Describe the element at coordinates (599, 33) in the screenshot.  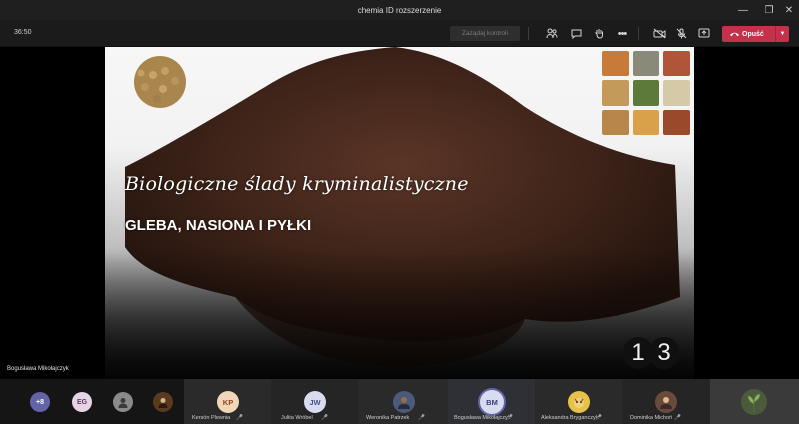
I see `raise-hand-icon` at that location.